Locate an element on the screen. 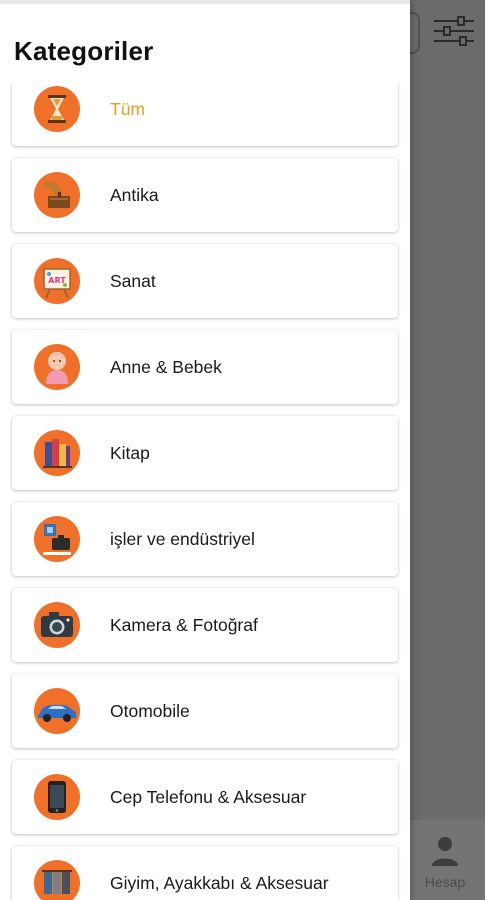  account-tab: Hesap is located at coordinates (445, 862).